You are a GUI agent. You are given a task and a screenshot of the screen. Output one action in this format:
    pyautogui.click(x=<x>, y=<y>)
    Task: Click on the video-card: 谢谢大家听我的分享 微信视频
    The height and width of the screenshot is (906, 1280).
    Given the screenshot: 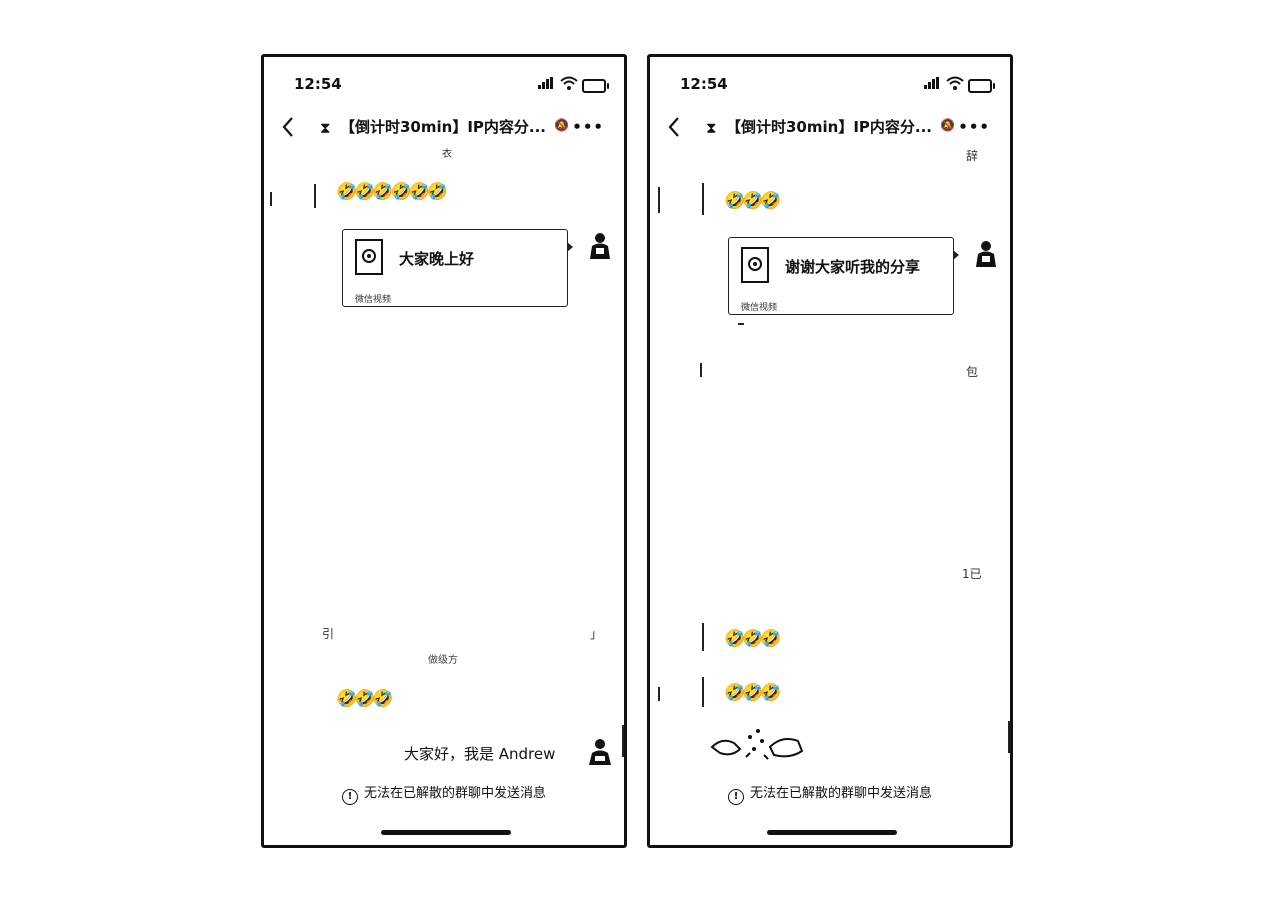 What is the action you would take?
    pyautogui.click(x=843, y=276)
    